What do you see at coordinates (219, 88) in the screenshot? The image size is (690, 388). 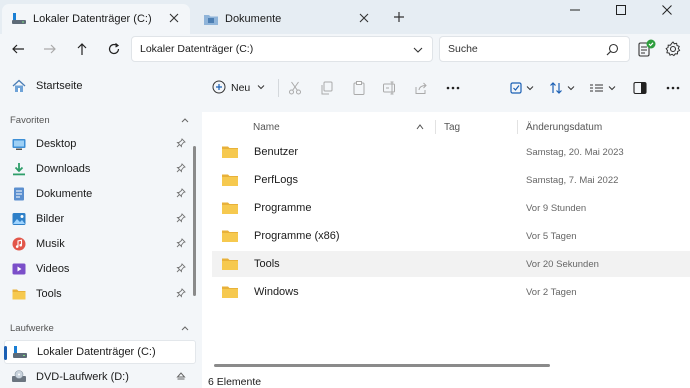 I see `plus-circle-icon` at bounding box center [219, 88].